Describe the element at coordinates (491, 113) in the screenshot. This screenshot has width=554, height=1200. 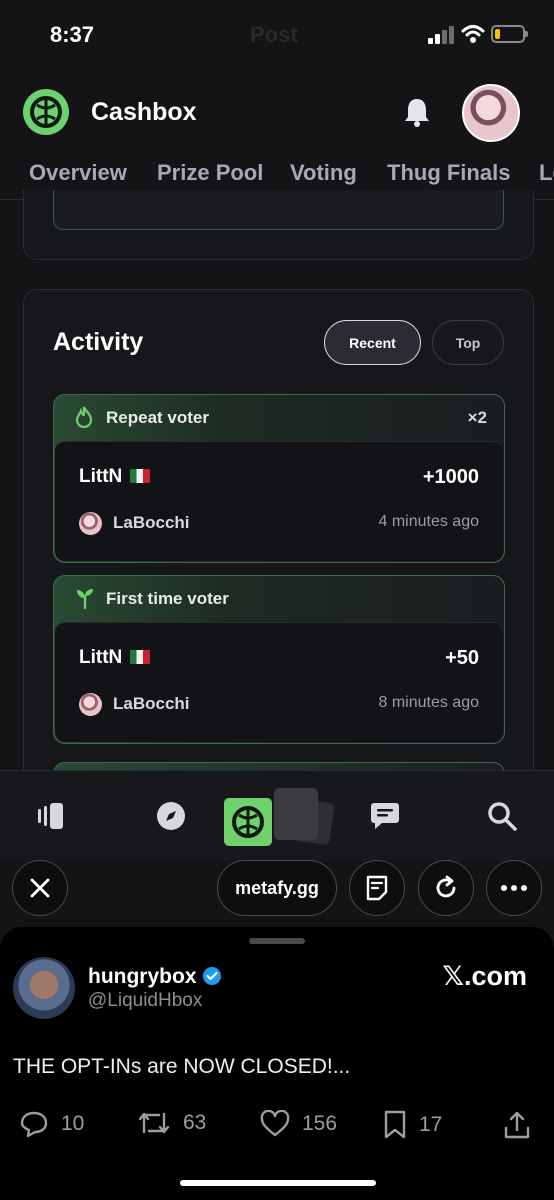
I see `profile-avatar` at that location.